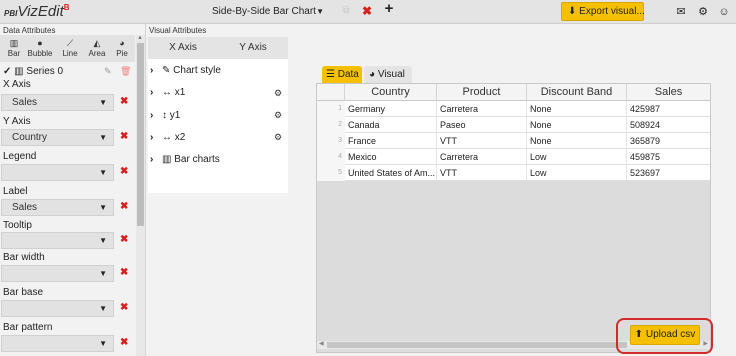 The image size is (736, 356). I want to click on table-row: 3 France VTT None 365879, so click(513, 141).